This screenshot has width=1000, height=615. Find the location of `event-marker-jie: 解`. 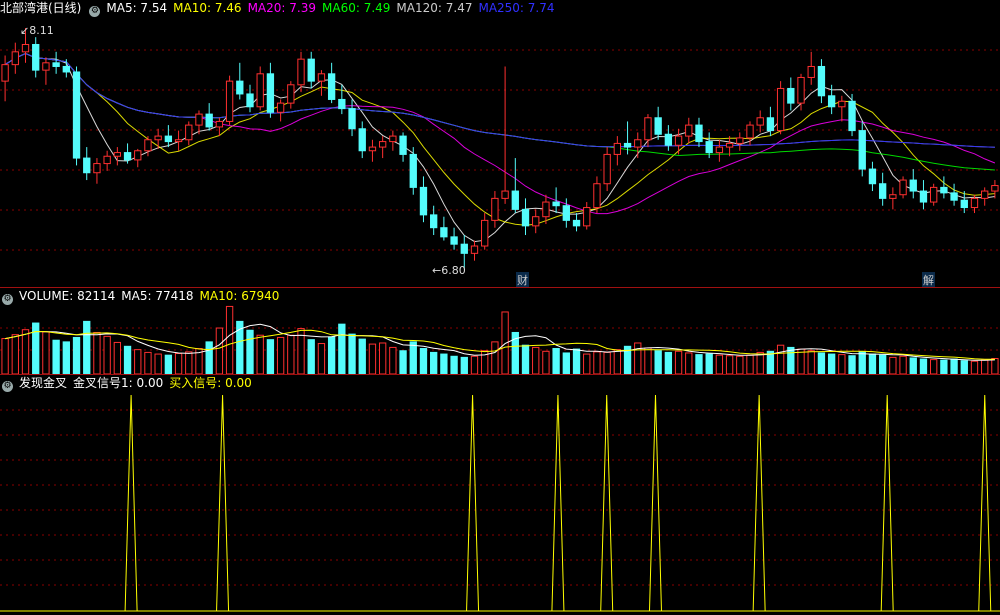

event-marker-jie: 解 is located at coordinates (928, 280).